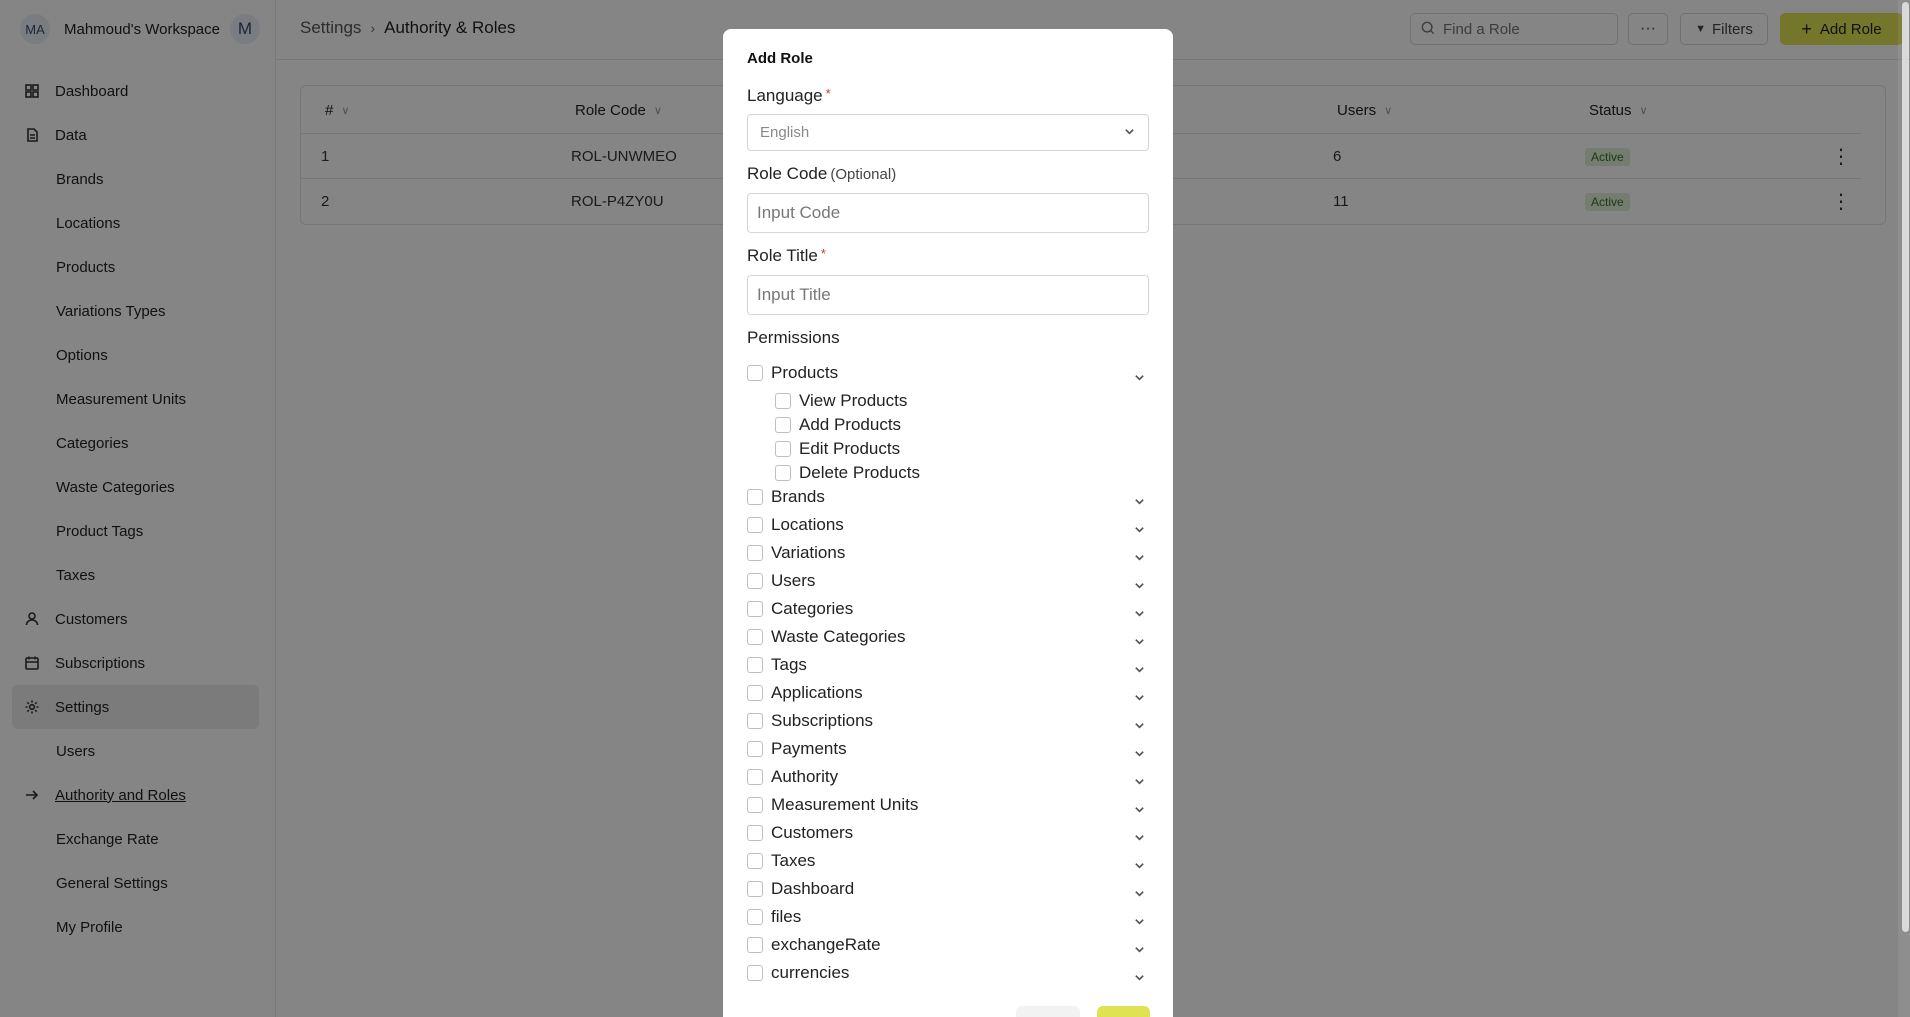  What do you see at coordinates (948, 889) in the screenshot?
I see `permission-group-dashboard: Dashboard` at bounding box center [948, 889].